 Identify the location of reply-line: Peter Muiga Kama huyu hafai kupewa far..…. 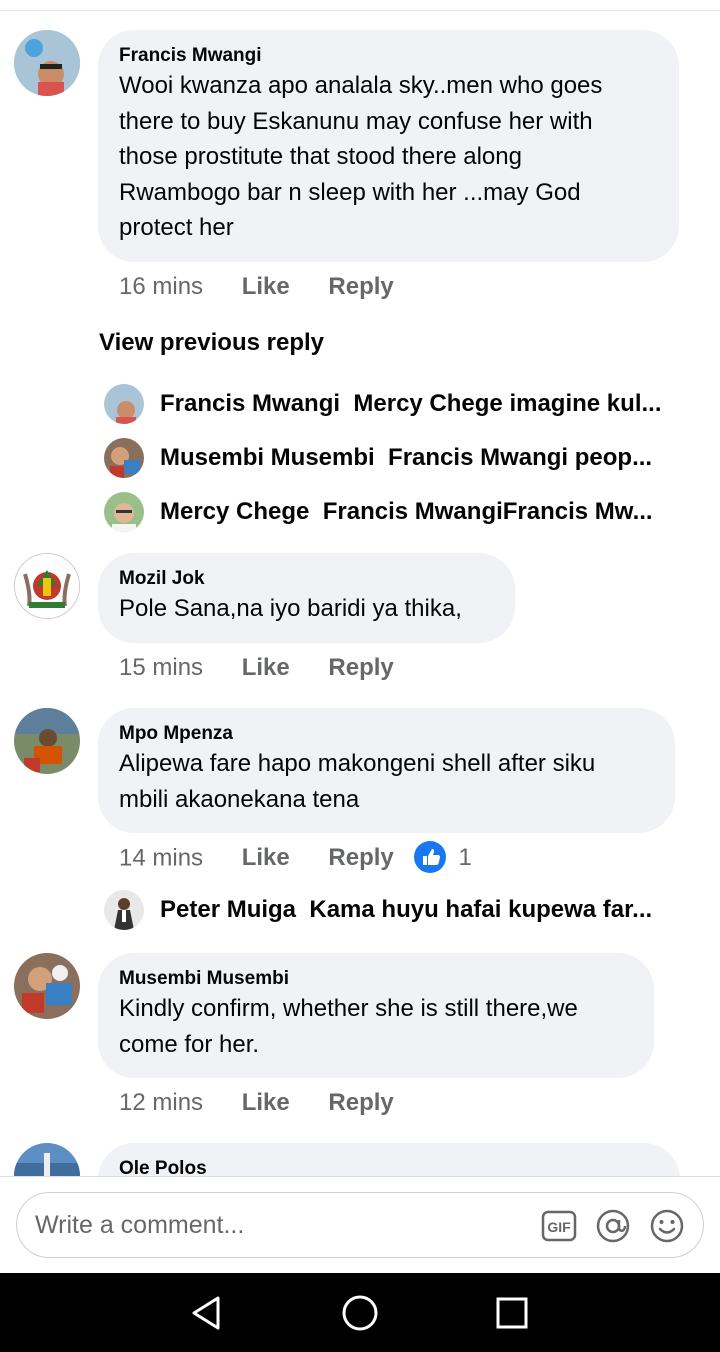
(406, 910).